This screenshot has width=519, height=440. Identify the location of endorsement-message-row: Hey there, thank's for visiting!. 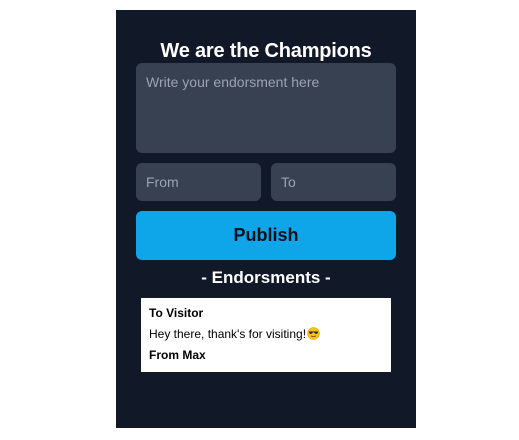
(266, 334).